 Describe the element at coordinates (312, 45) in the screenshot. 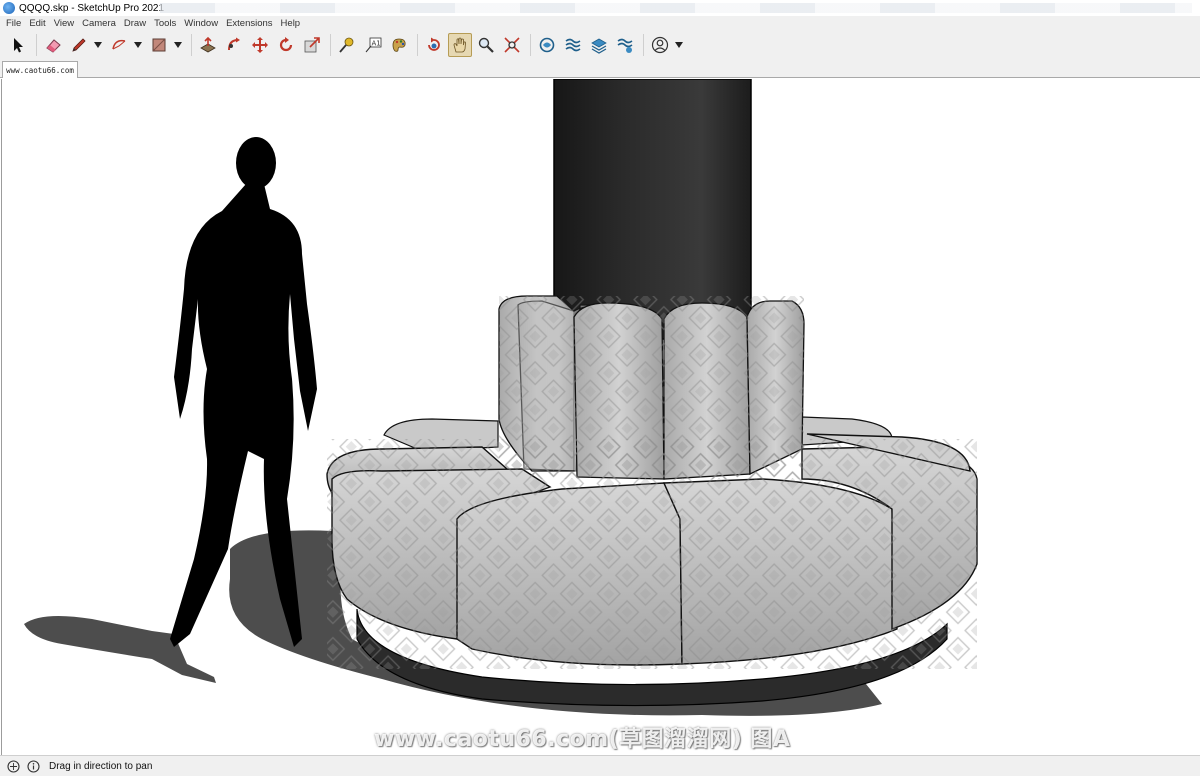

I see `scale-icon` at that location.